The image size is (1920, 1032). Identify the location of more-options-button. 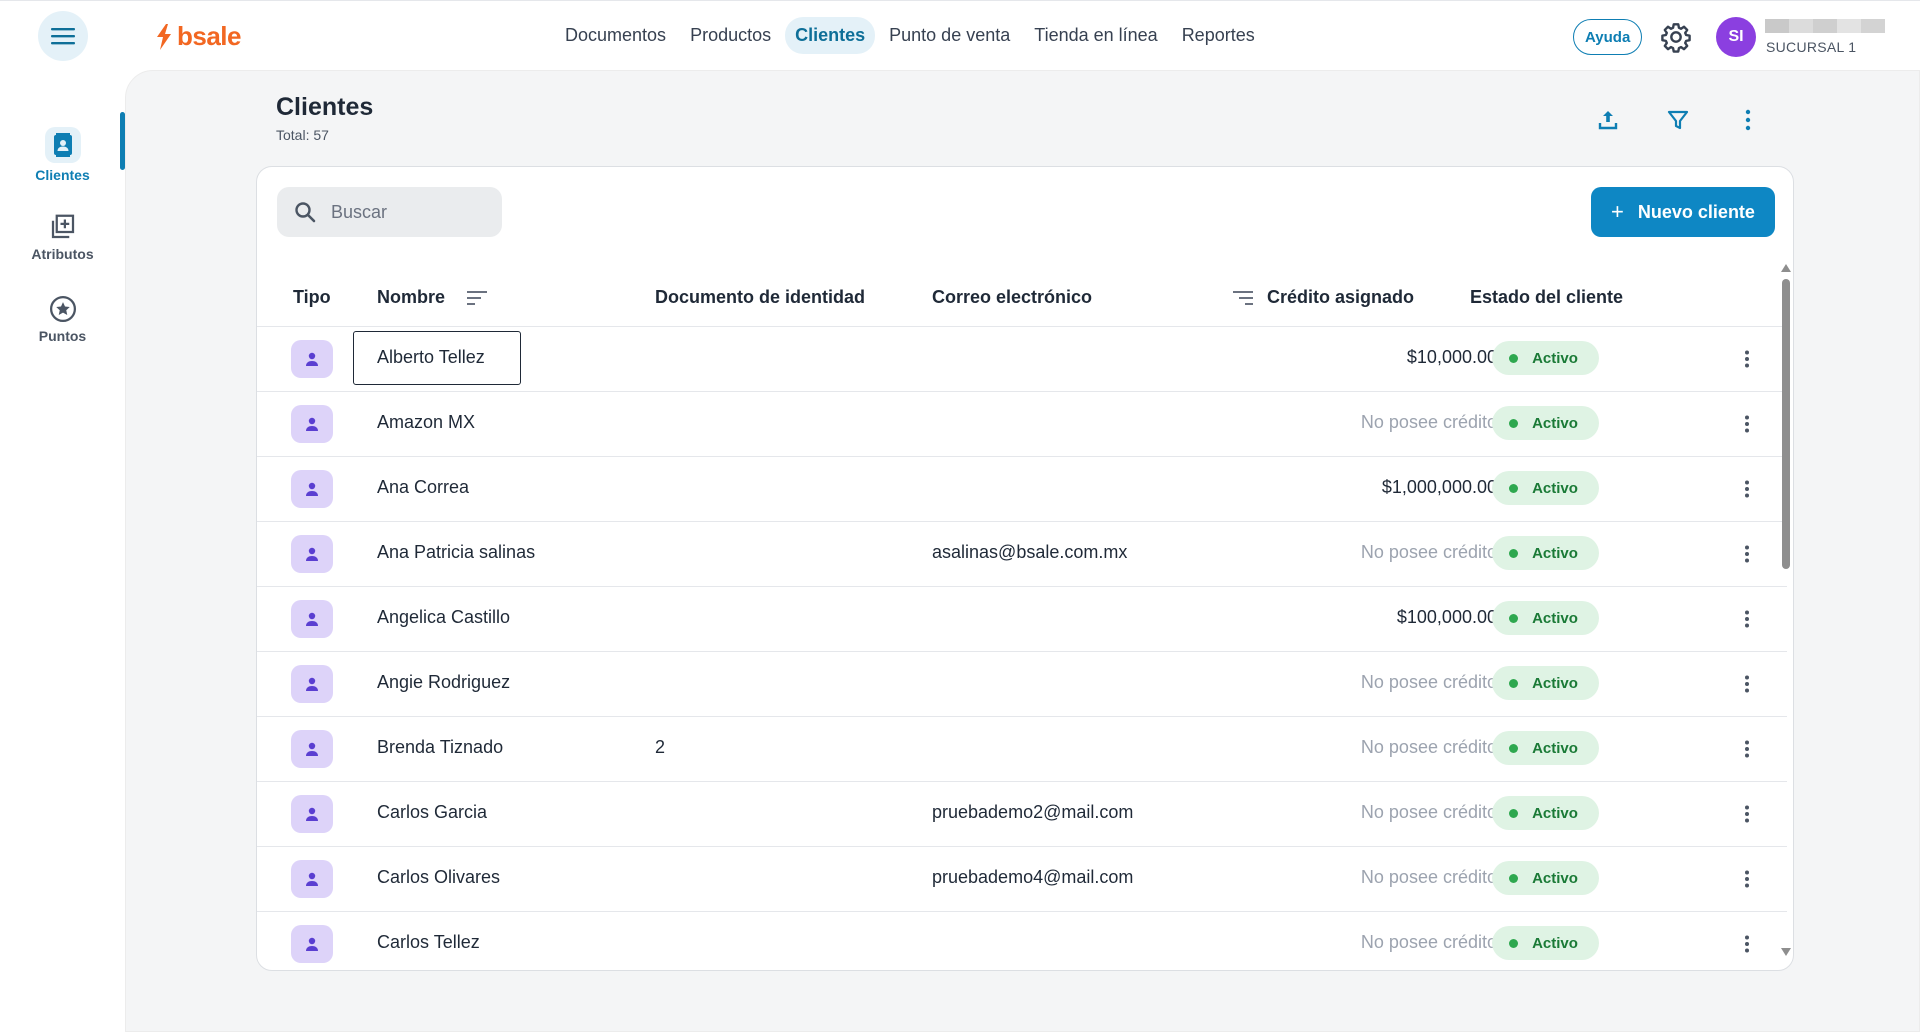
(1748, 120).